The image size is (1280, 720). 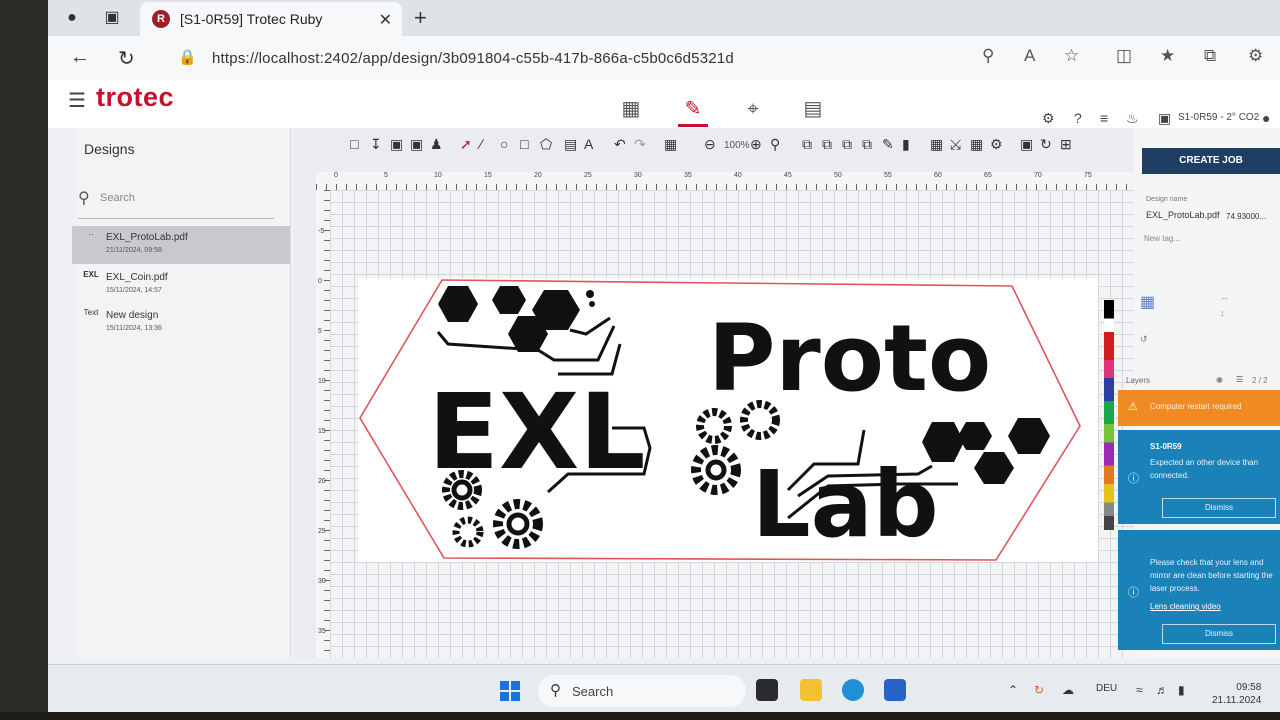 What do you see at coordinates (112, 18) in the screenshot?
I see `tab-actions-icon: ▣` at bounding box center [112, 18].